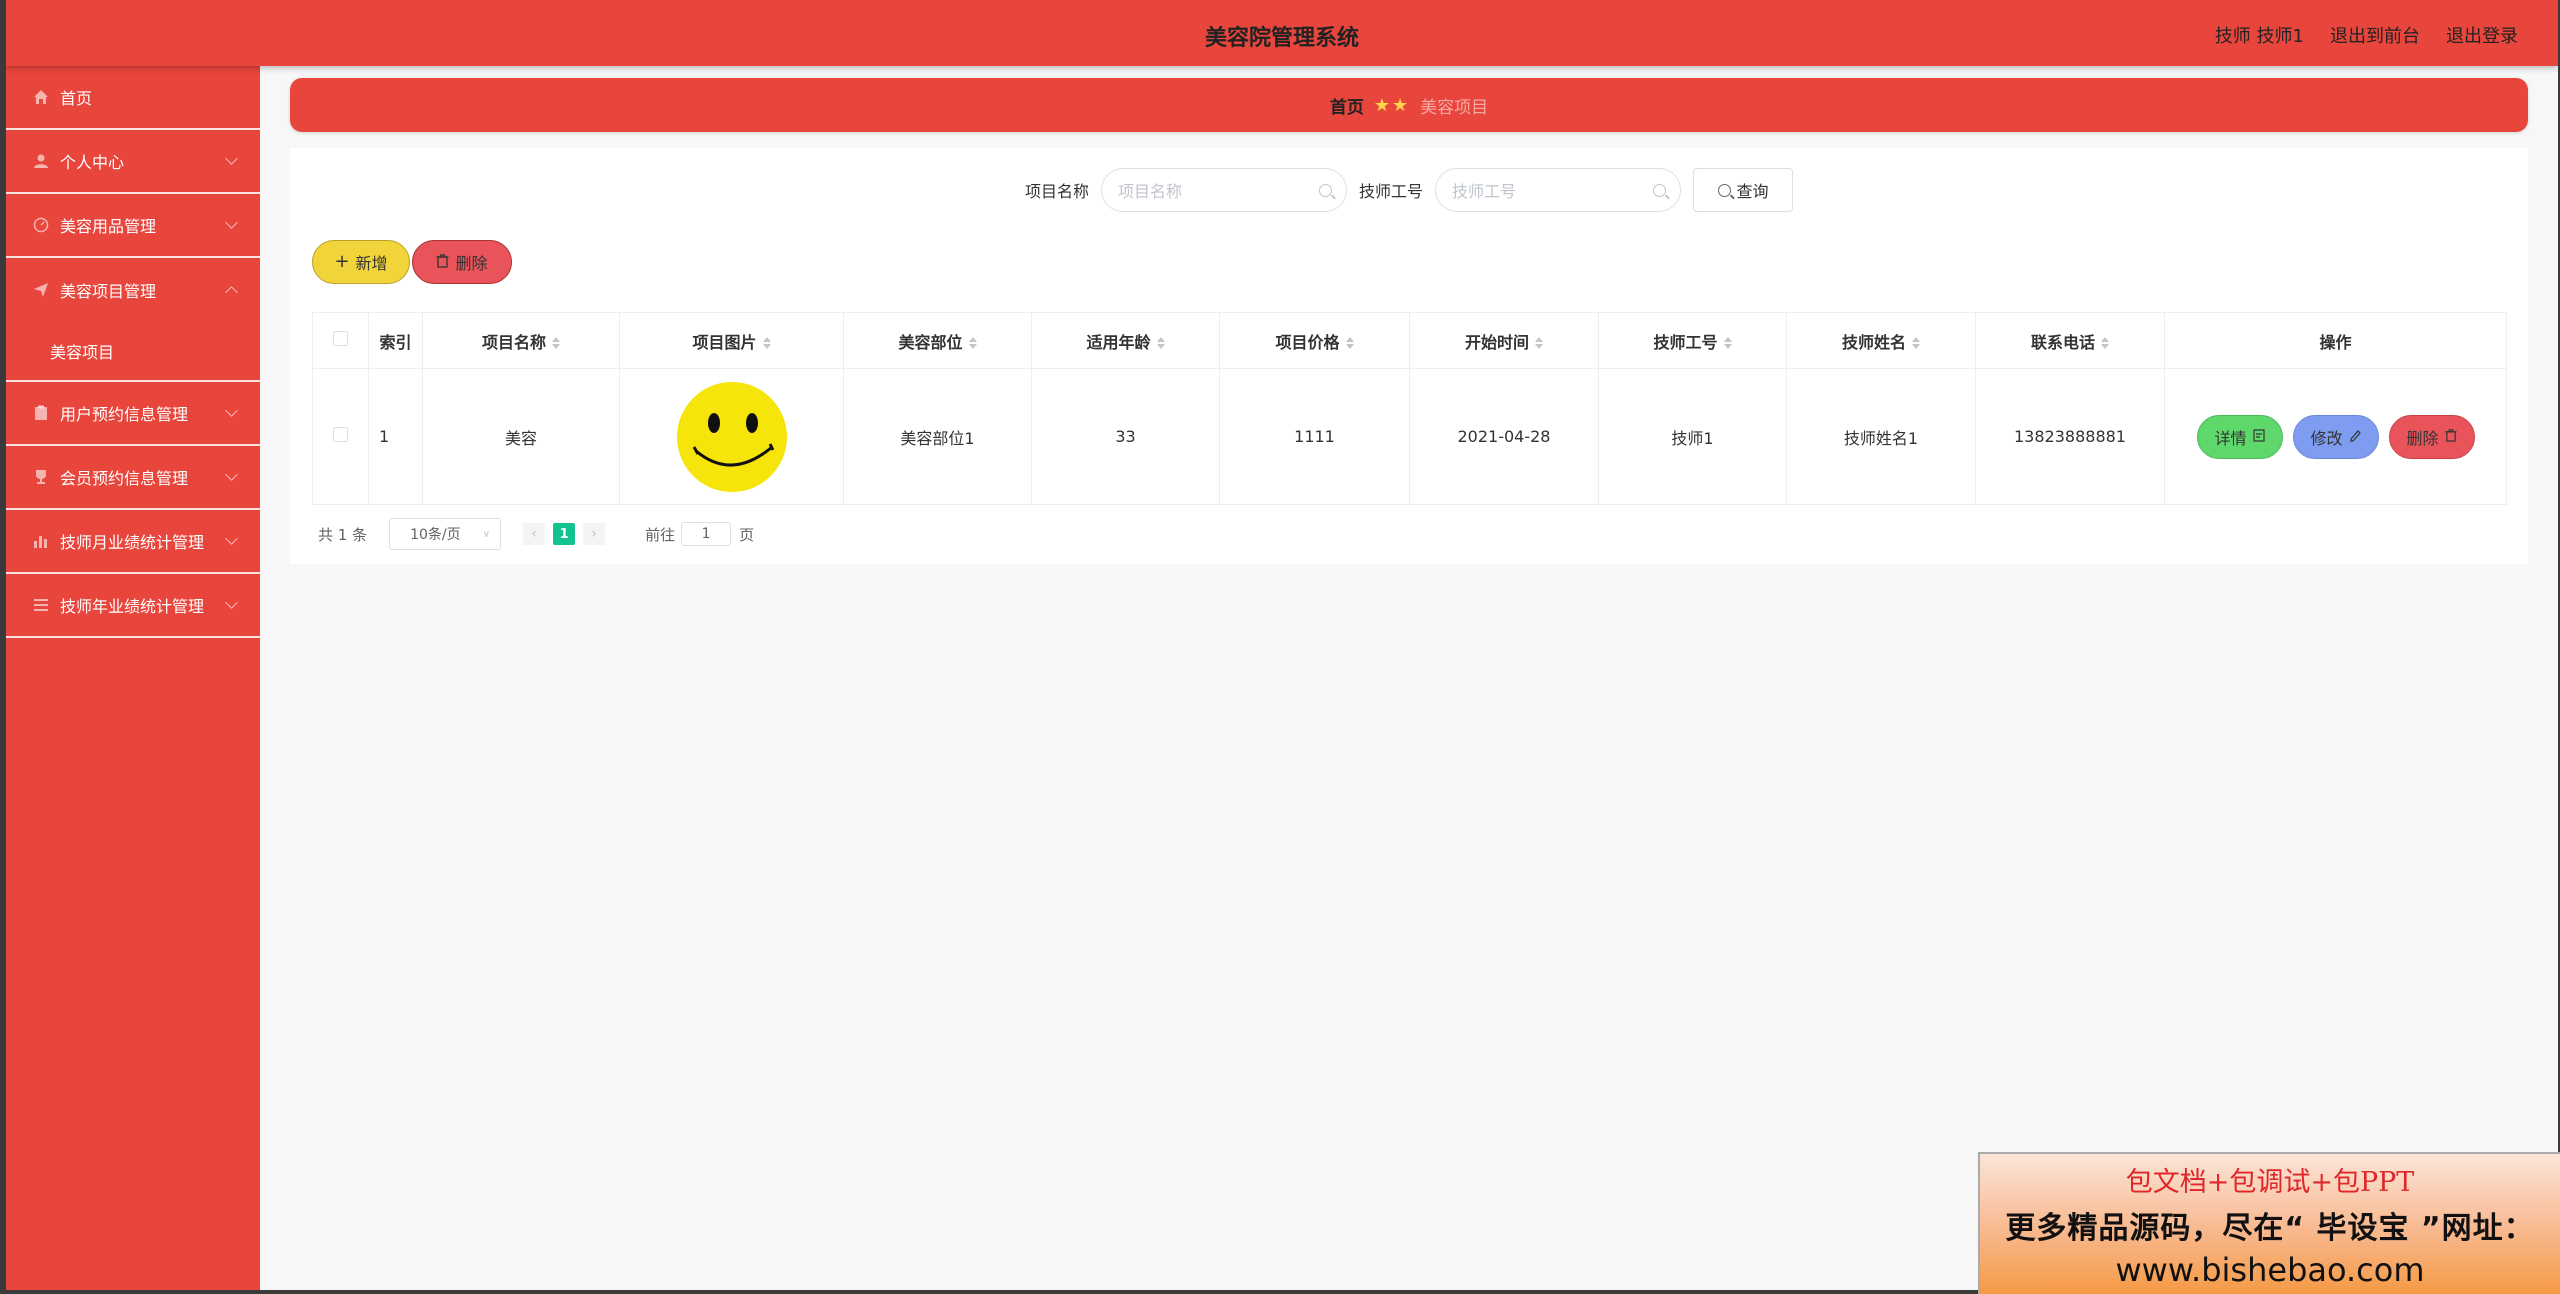  What do you see at coordinates (2259, 35) in the screenshot?
I see `current-user: 技师 技师1` at bounding box center [2259, 35].